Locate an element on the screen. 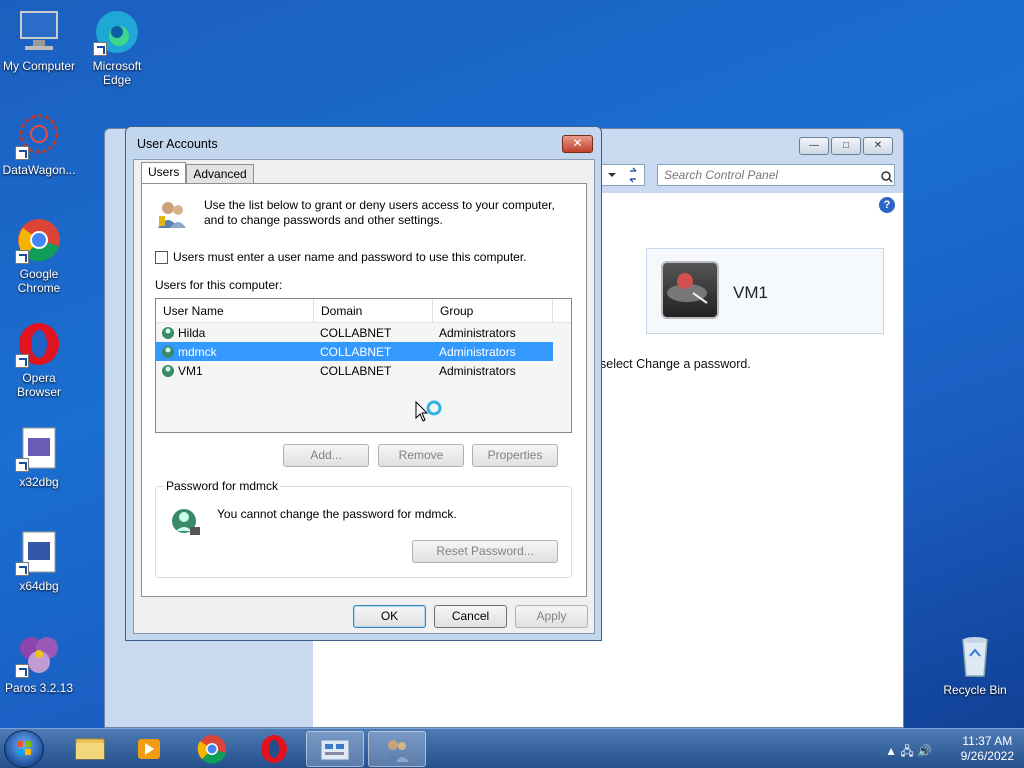 The width and height of the screenshot is (1024, 768). user-name-cell: VM1 is located at coordinates (190, 370).